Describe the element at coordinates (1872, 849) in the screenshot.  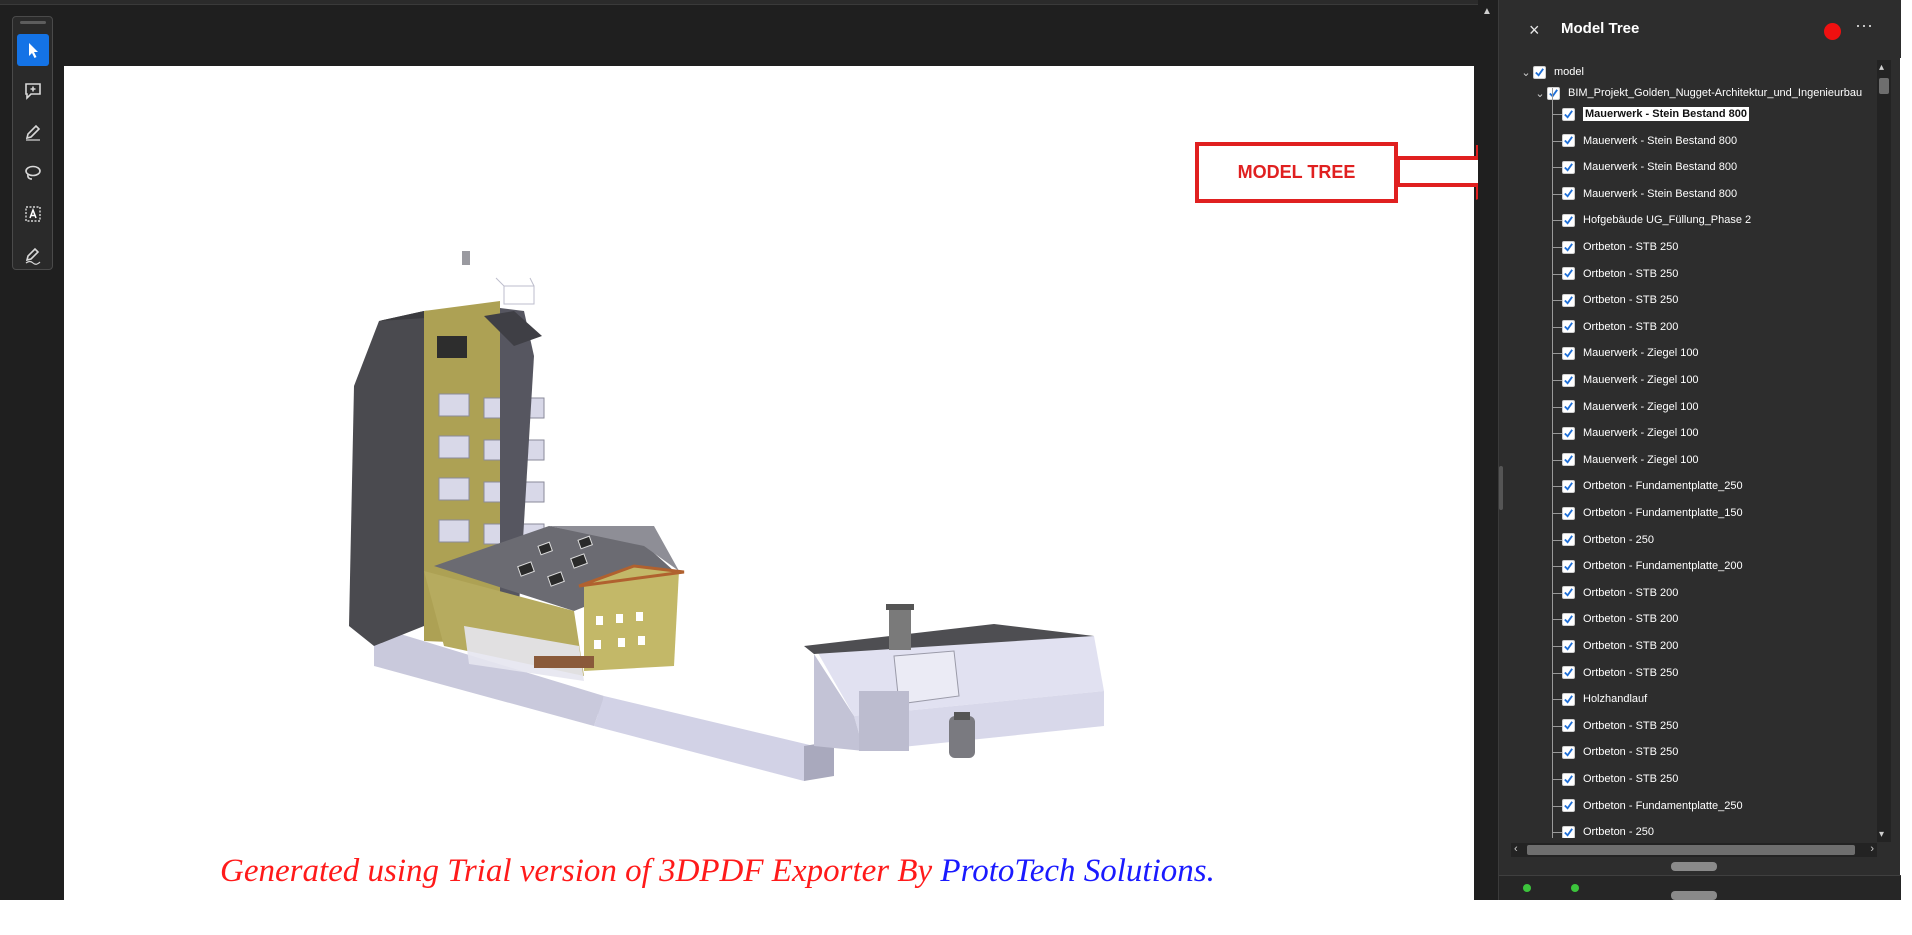
I see `scroll-right-icon: ›` at that location.